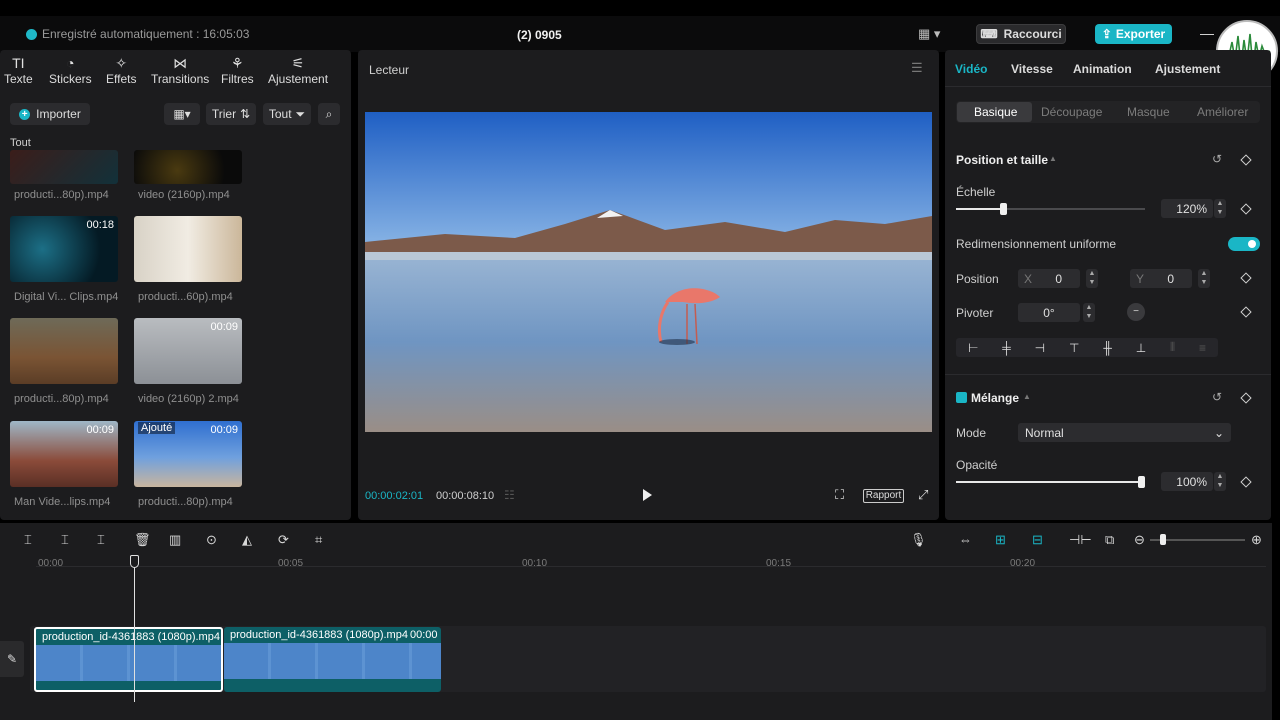 Image resolution: width=1280 pixels, height=720 pixels. Describe the element at coordinates (1058, 278) in the screenshot. I see `x-value: 0` at that location.